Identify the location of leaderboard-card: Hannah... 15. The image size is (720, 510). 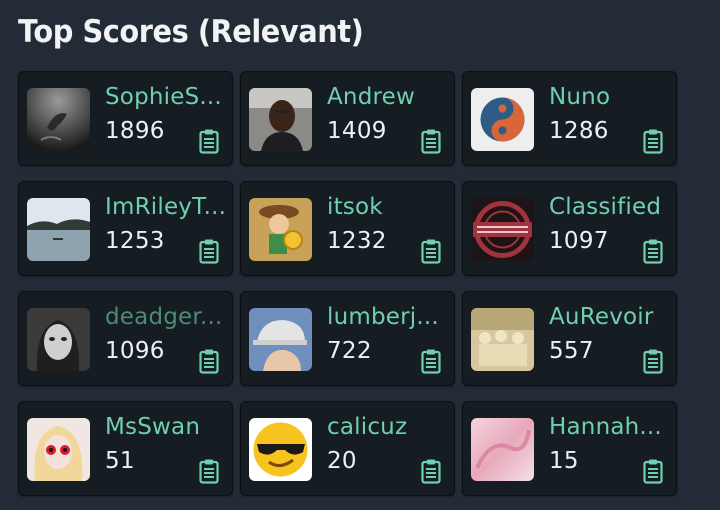
(569, 448).